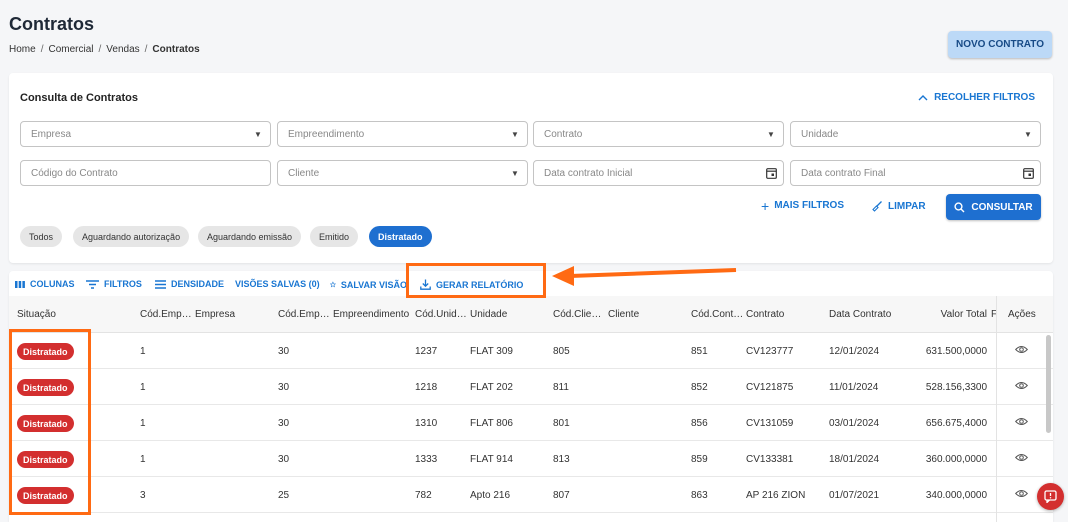  Describe the element at coordinates (423, 495) in the screenshot. I see `cell-cod-unidade: 782` at that location.